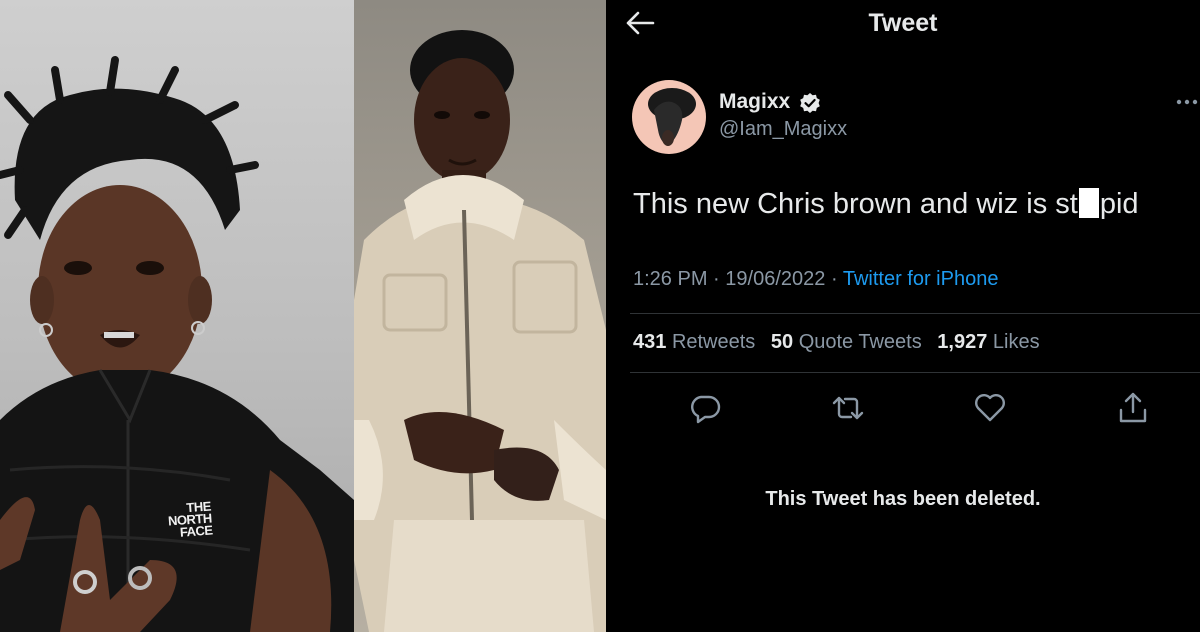 The width and height of the screenshot is (1200, 632). What do you see at coordinates (1088, 203) in the screenshot?
I see `censor-block` at bounding box center [1088, 203].